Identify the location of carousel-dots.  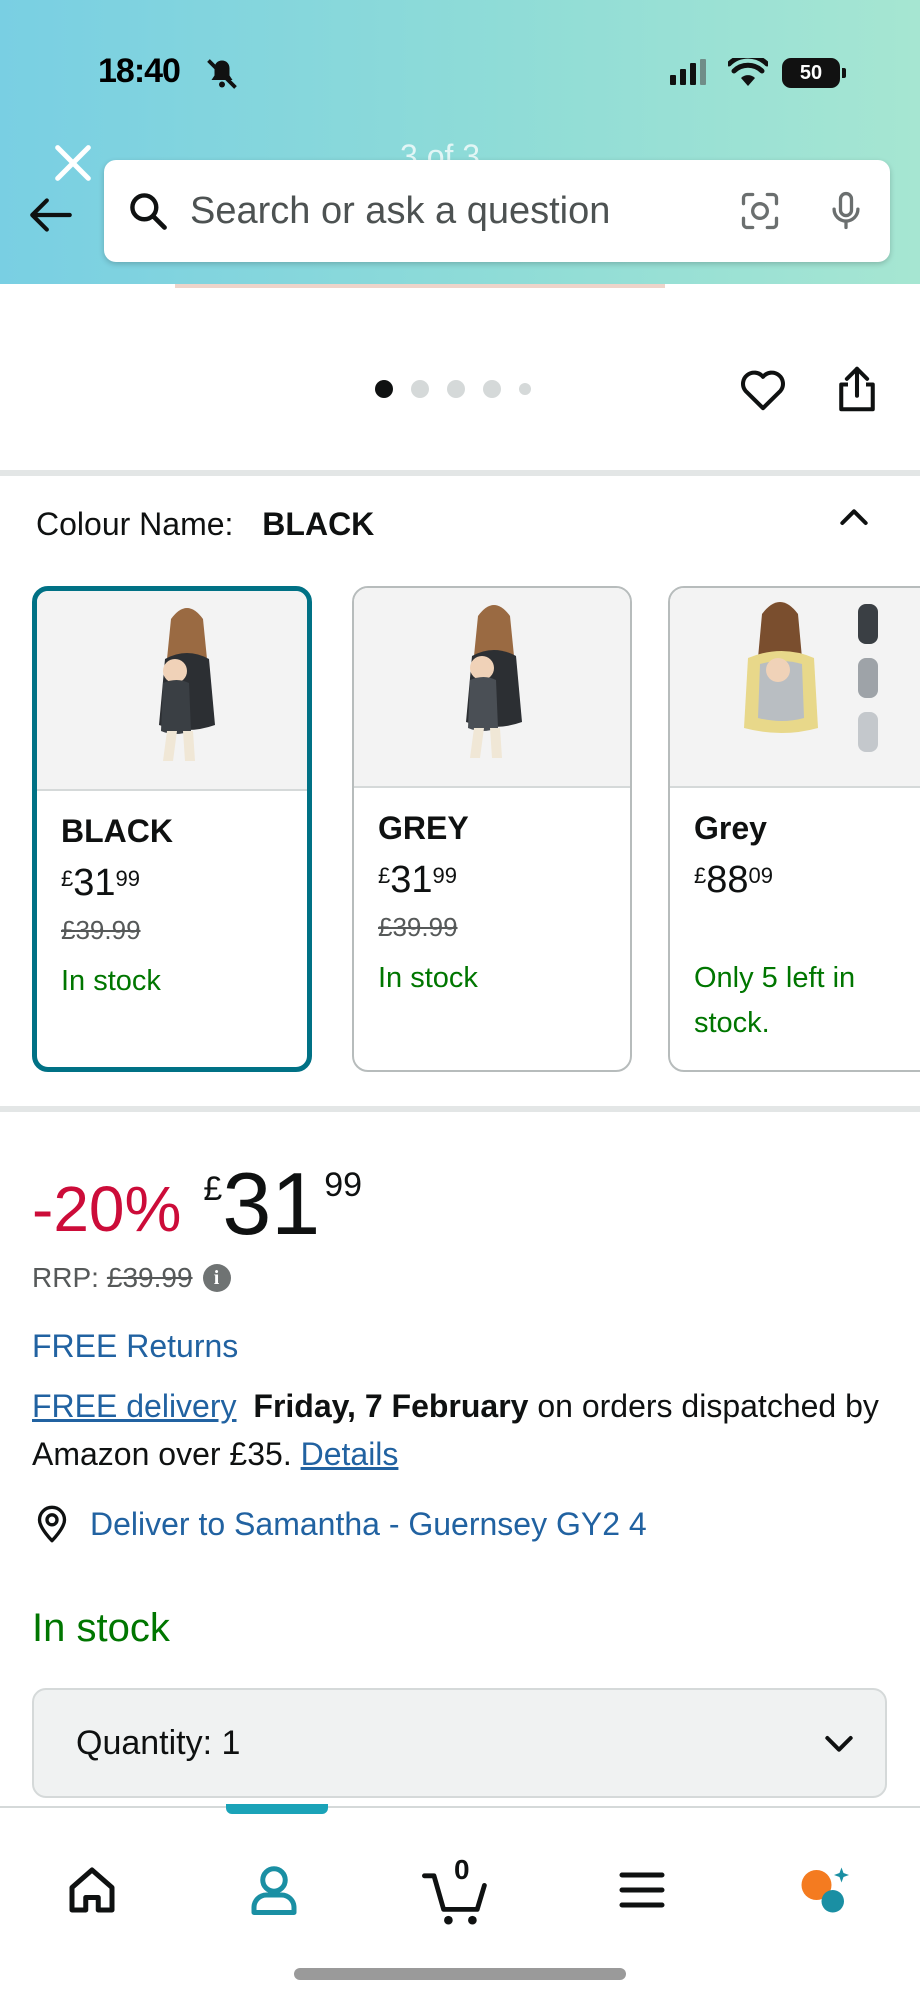
(453, 389).